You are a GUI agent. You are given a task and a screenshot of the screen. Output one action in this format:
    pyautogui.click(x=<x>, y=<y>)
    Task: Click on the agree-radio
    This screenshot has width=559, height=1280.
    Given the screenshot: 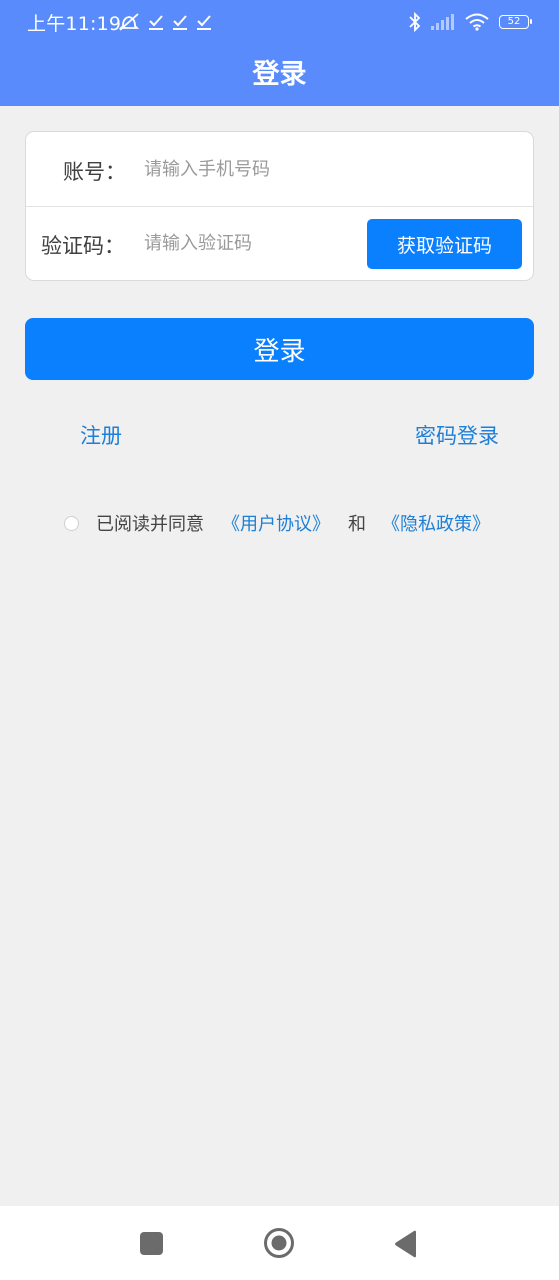 What is the action you would take?
    pyautogui.click(x=71, y=523)
    